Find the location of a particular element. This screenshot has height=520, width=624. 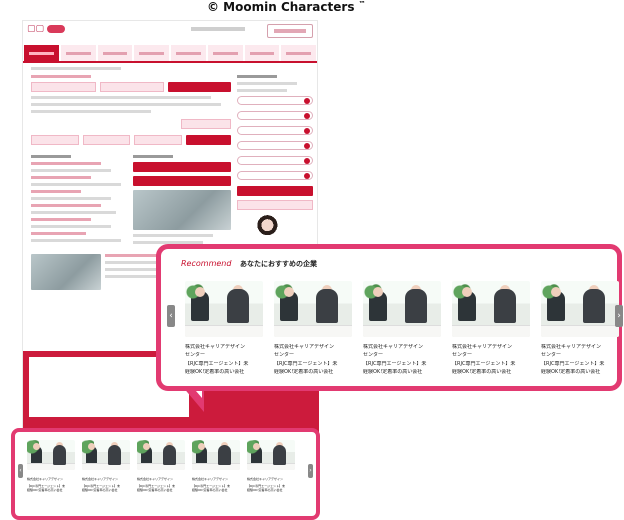

feature-image is located at coordinates (182, 210).